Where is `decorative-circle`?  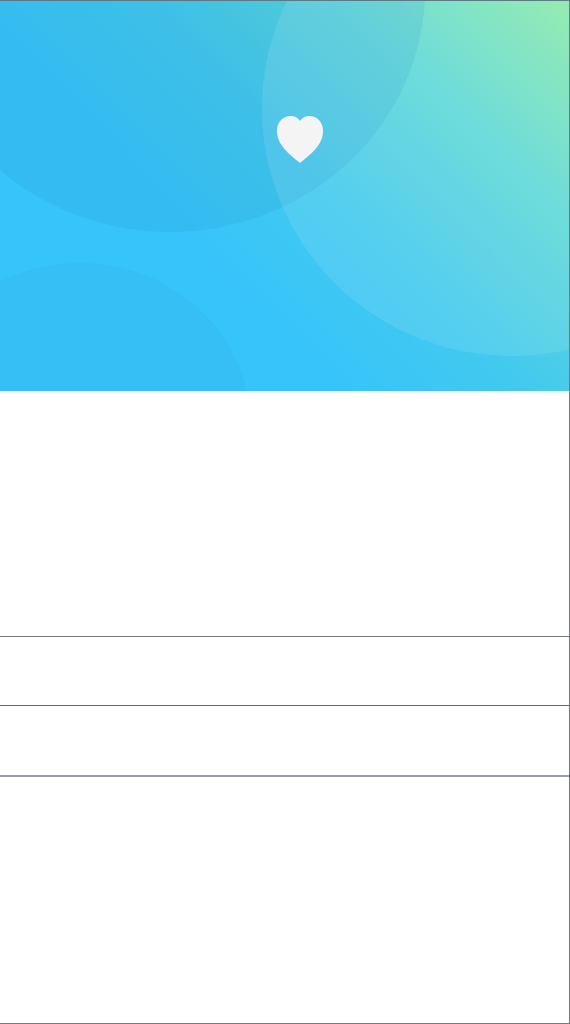
decorative-circle is located at coordinates (125, 327).